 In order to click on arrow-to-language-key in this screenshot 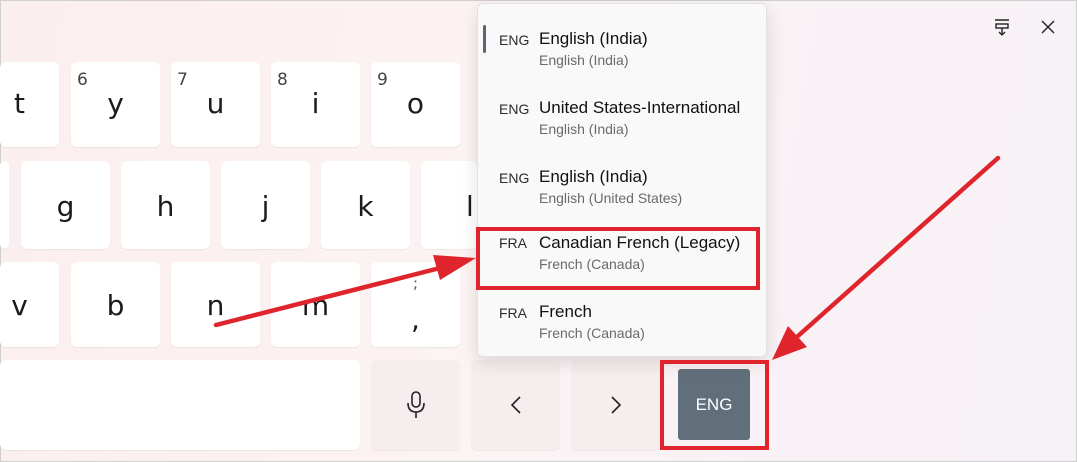, I will do `click(886, 257)`.